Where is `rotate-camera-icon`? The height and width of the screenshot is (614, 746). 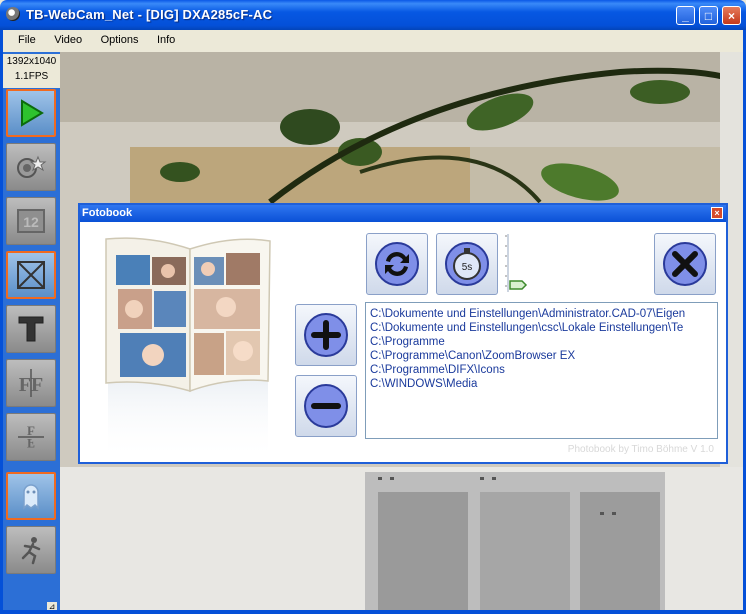 rotate-camera-icon is located at coordinates (397, 264).